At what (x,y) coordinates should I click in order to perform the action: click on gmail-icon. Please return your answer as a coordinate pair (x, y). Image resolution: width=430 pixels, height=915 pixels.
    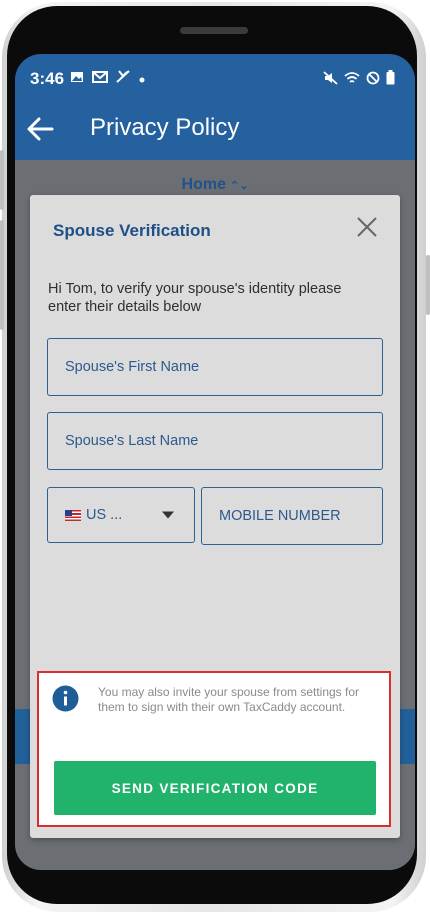
    Looking at the image, I should click on (100, 78).